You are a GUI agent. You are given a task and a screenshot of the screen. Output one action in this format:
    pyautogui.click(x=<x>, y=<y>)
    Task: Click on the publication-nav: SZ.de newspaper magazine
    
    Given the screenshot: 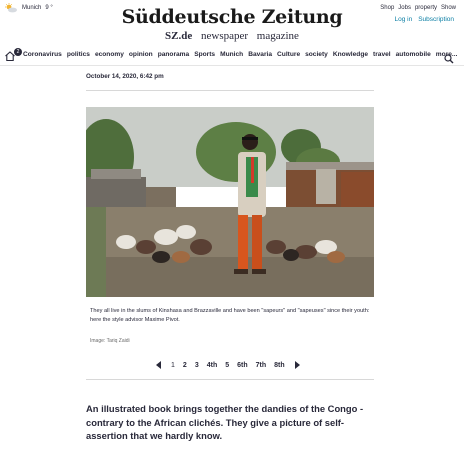 What is the action you would take?
    pyautogui.click(x=232, y=36)
    